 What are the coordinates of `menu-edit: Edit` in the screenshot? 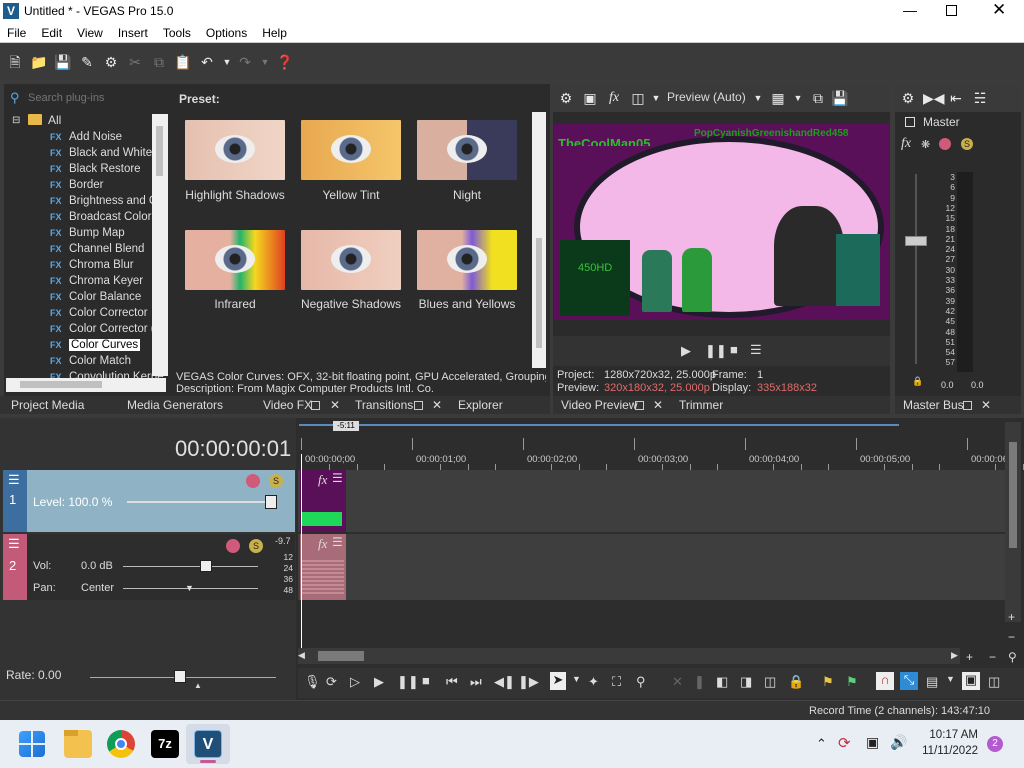 It's located at (52, 32).